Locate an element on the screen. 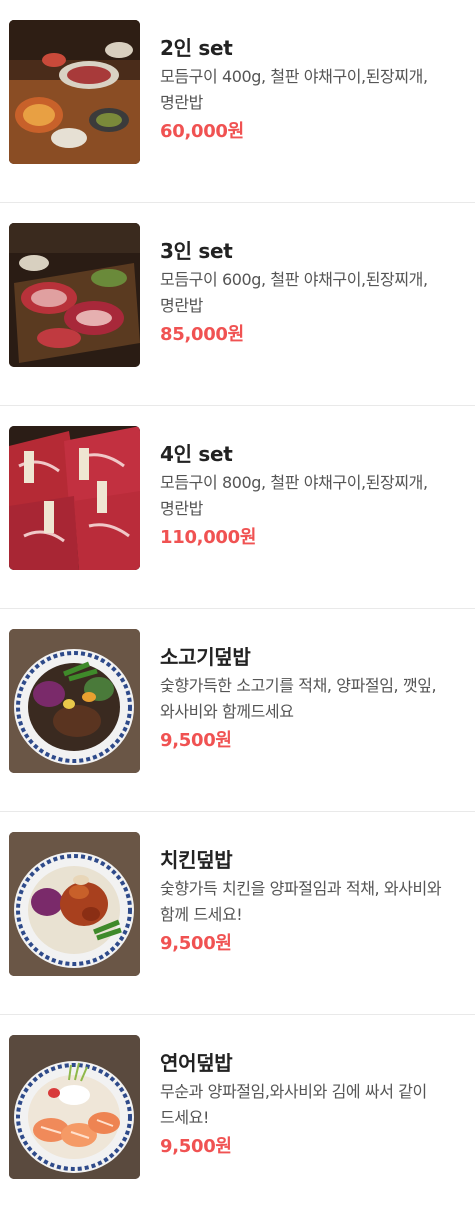 The image size is (475, 1218). beef-rice-bowl-photo is located at coordinates (74, 701).